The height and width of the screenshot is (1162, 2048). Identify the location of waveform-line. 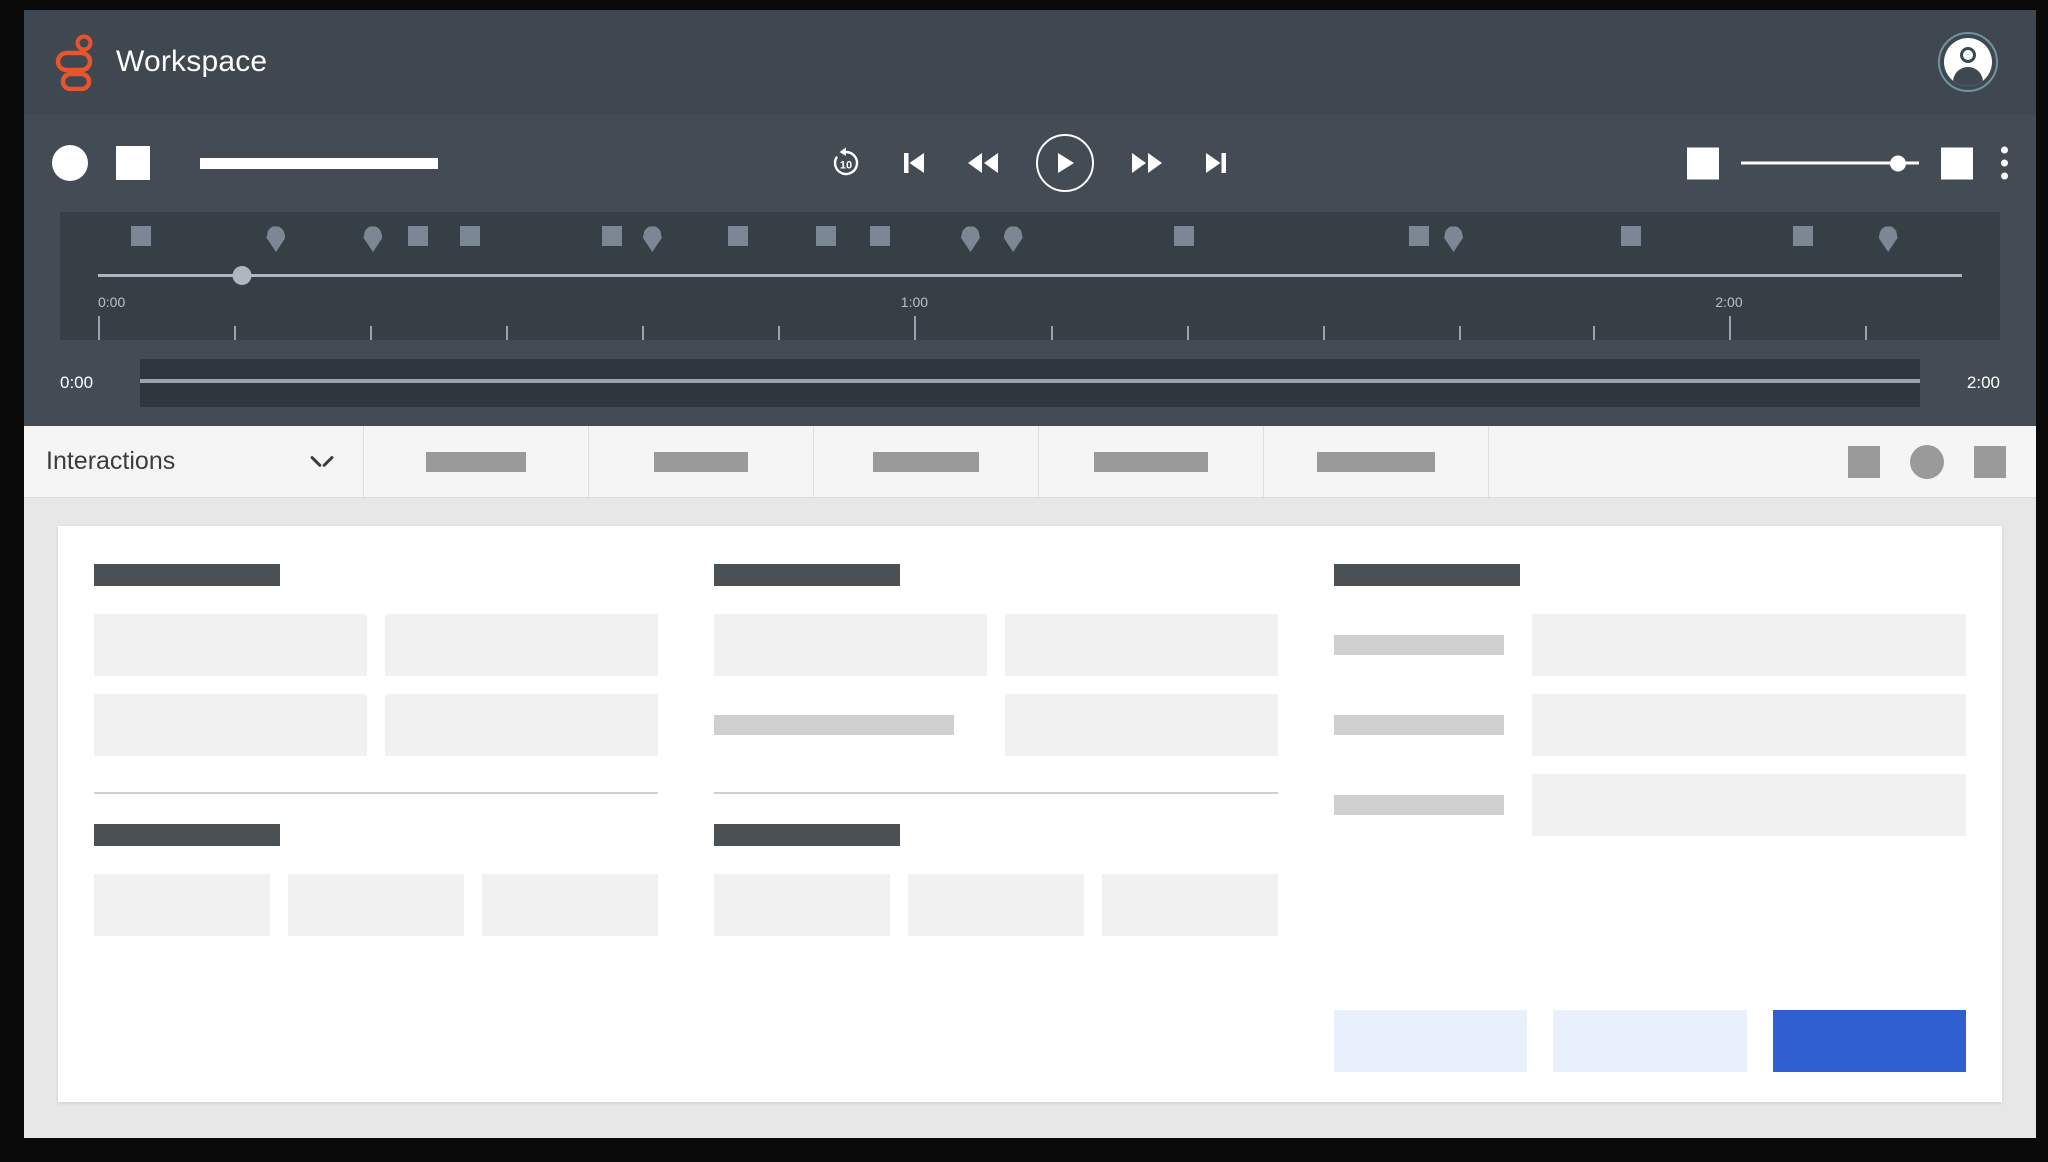
(1030, 381).